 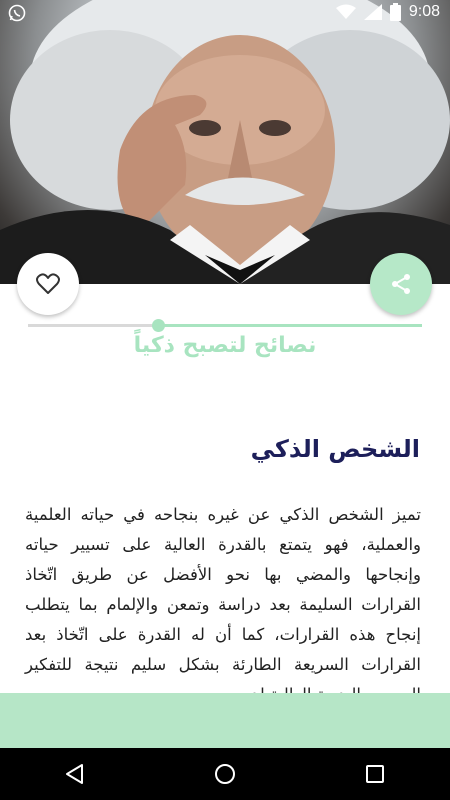 I want to click on recents-button, so click(x=375, y=774).